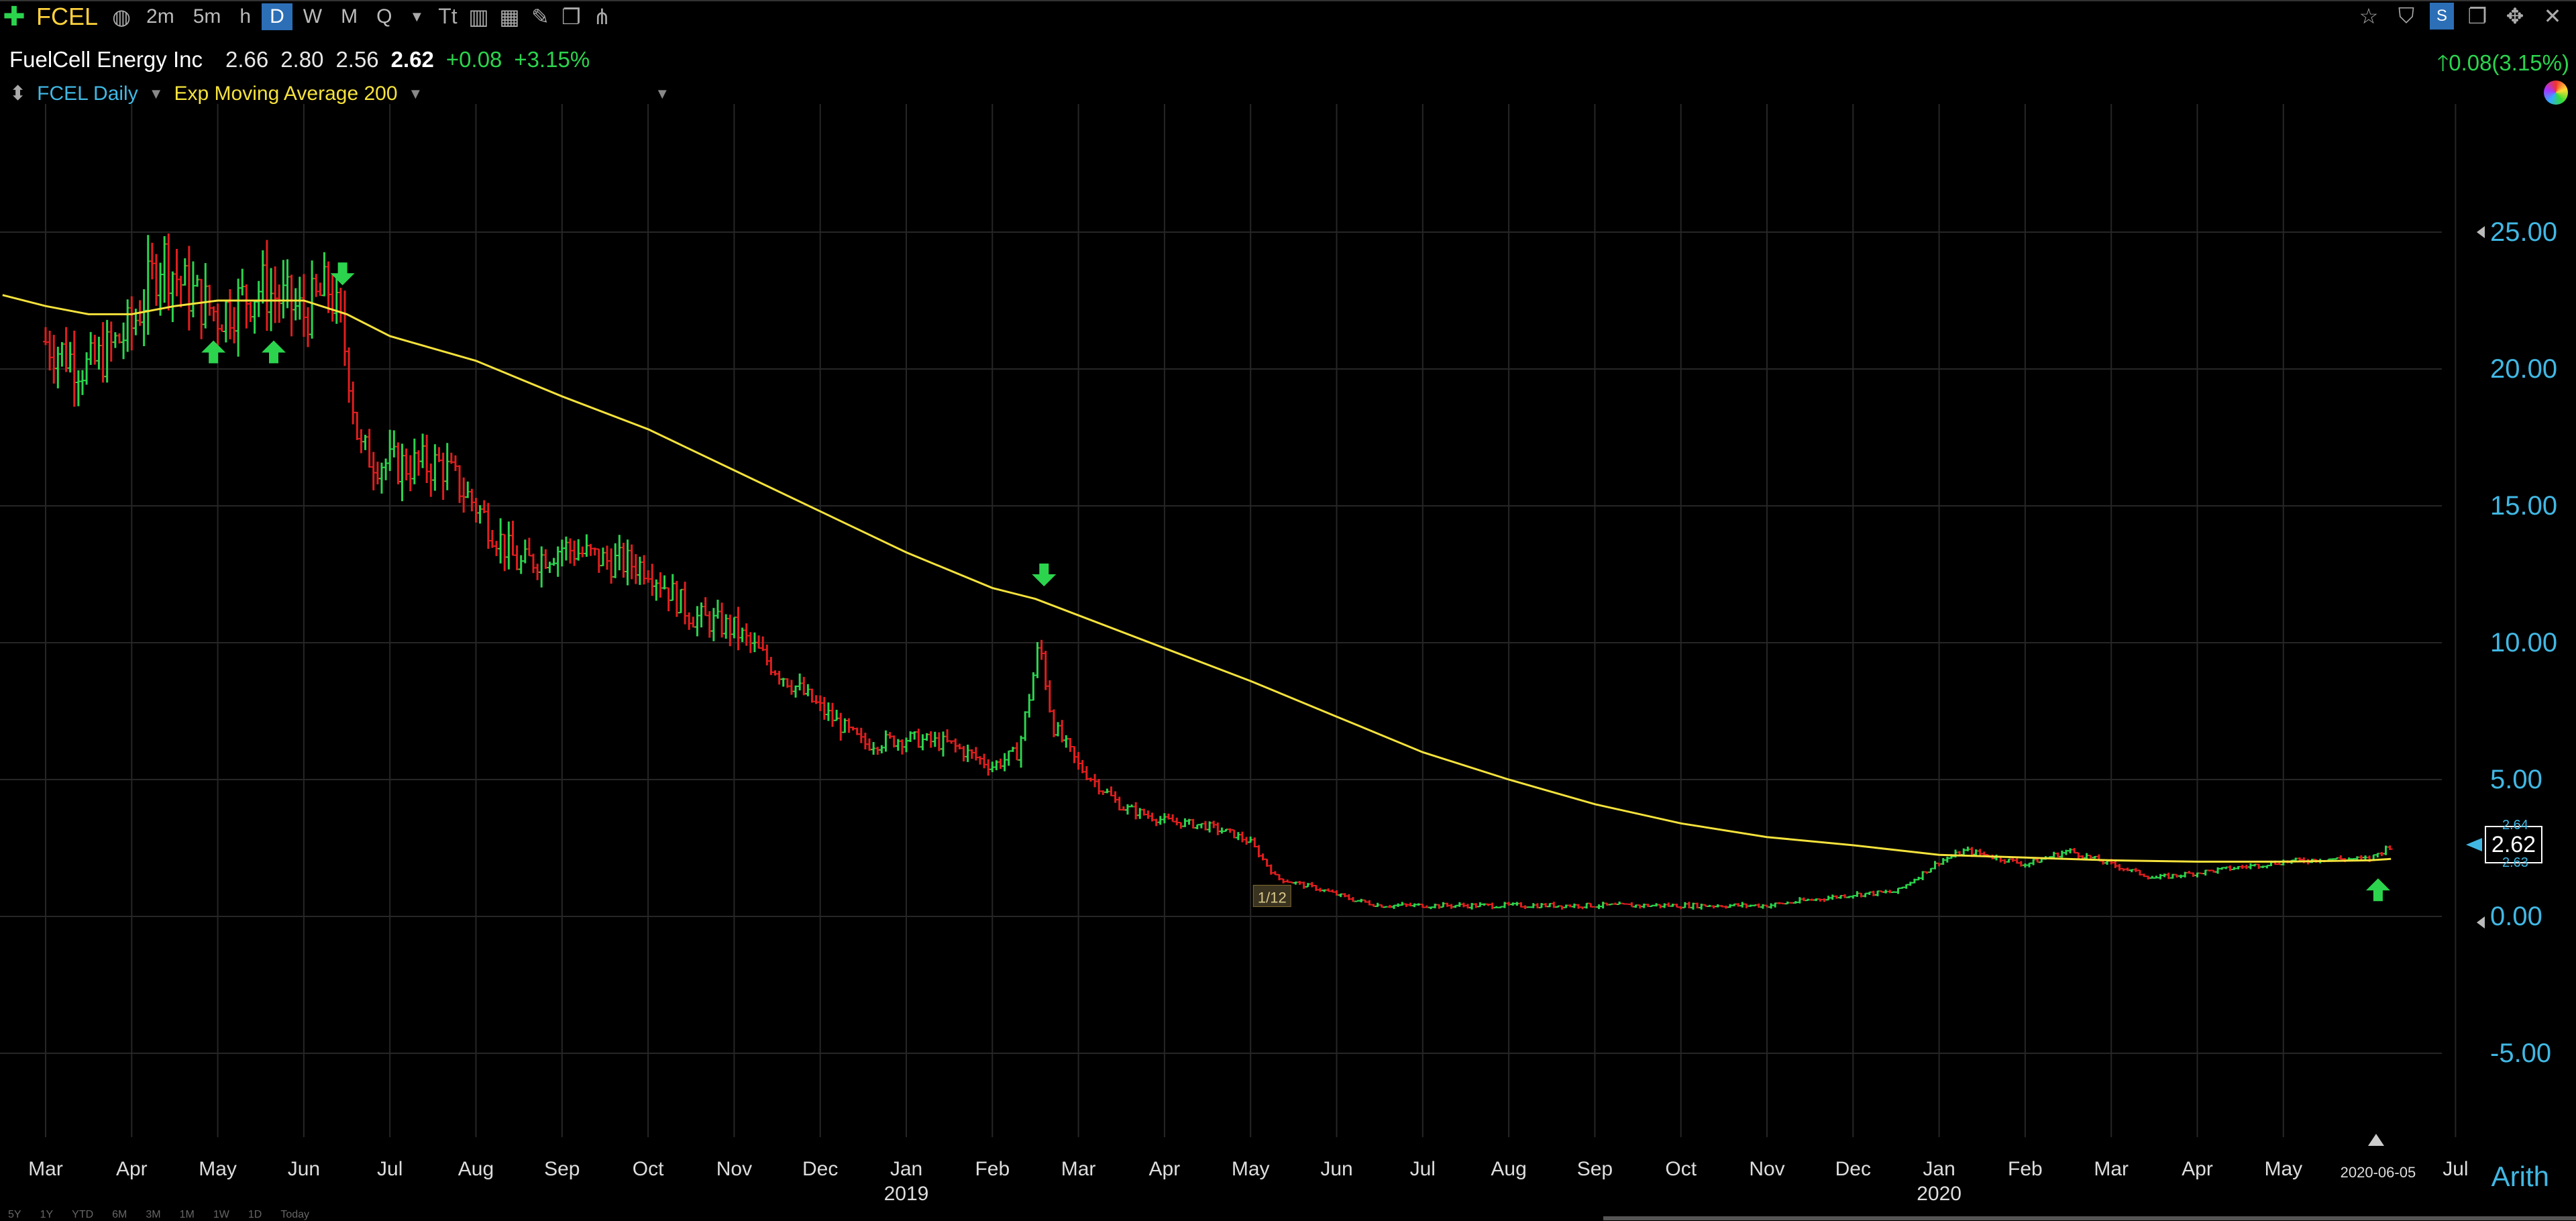  Describe the element at coordinates (2523, 232) in the screenshot. I see `y-tick-label: 25.00` at that location.